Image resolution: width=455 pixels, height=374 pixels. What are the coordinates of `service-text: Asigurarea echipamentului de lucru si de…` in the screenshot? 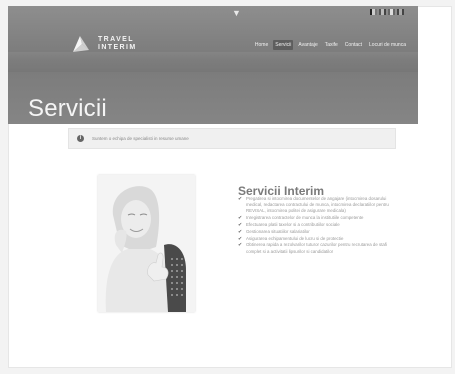 It's located at (295, 238).